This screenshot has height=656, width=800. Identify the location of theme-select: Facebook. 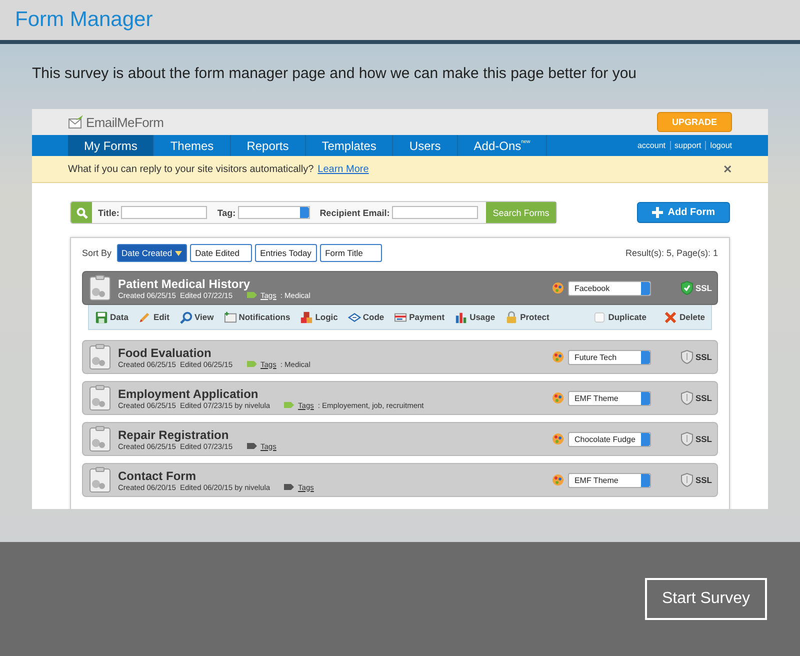
(610, 288).